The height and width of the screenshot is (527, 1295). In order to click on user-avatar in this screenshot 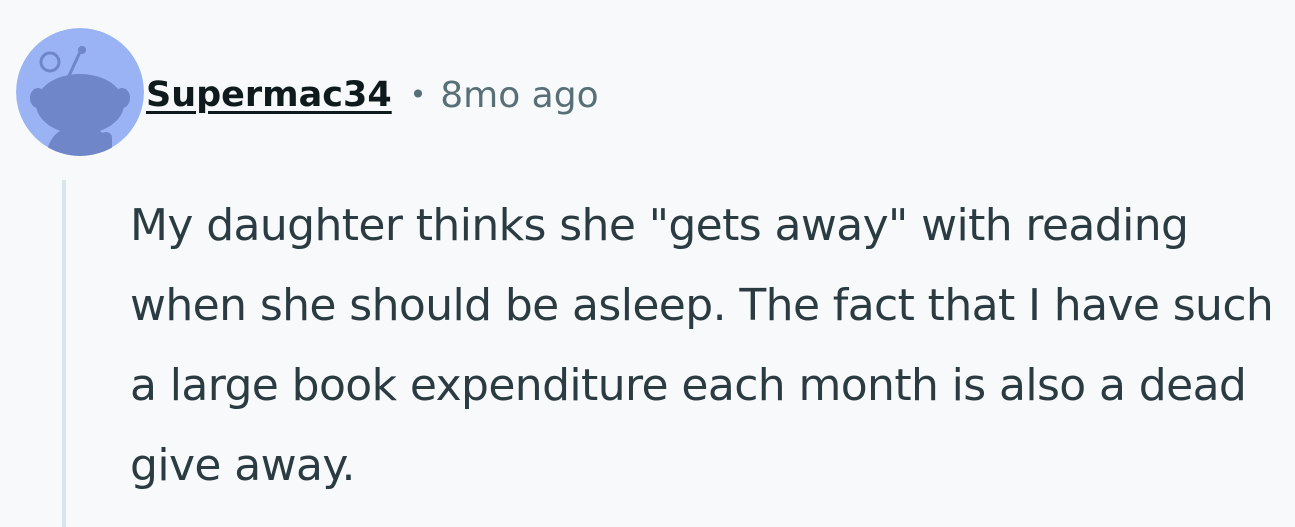, I will do `click(80, 92)`.